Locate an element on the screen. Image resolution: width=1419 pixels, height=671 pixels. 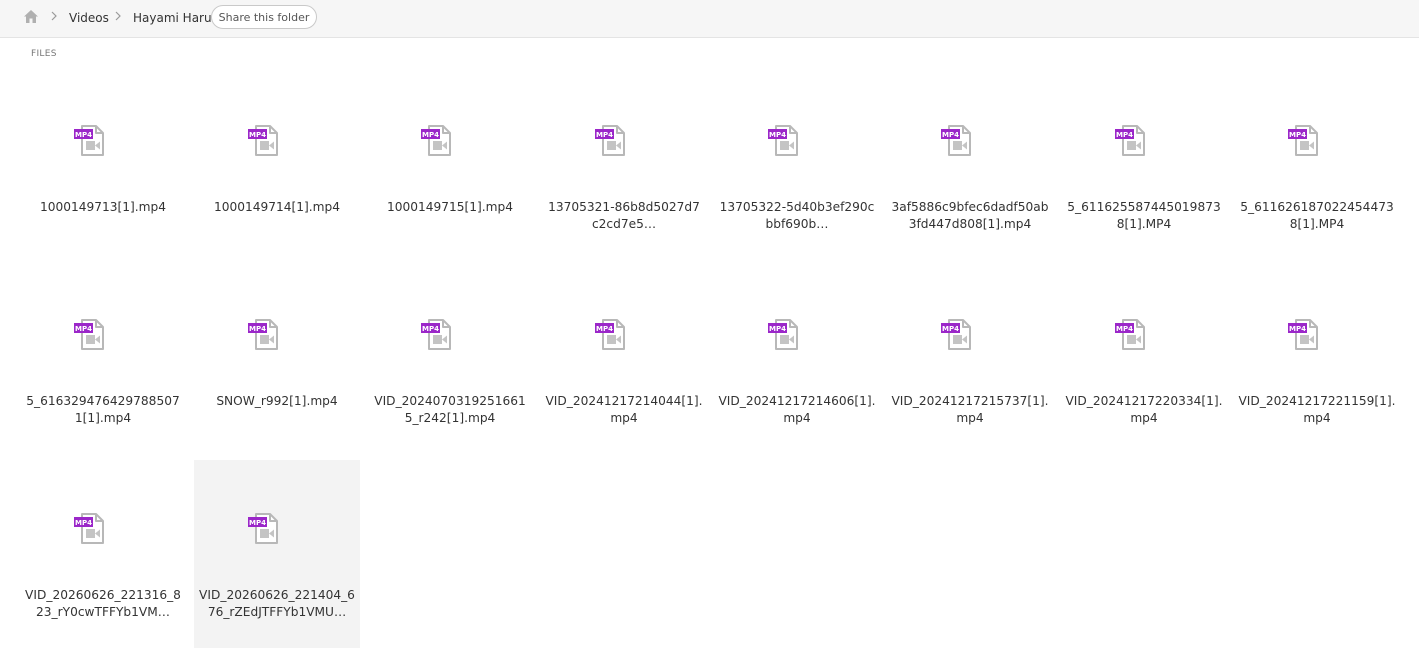
file-name: 1000149714[1].mp4 is located at coordinates (277, 207).